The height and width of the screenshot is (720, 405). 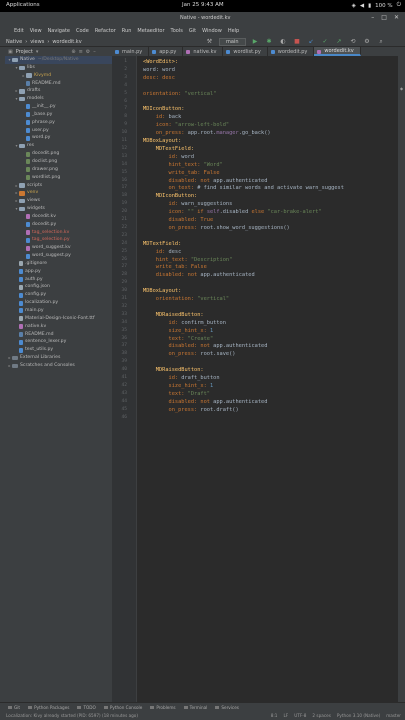 I want to click on tree-item: ▾ Native ~/Desktop/Native, so click(x=58, y=60).